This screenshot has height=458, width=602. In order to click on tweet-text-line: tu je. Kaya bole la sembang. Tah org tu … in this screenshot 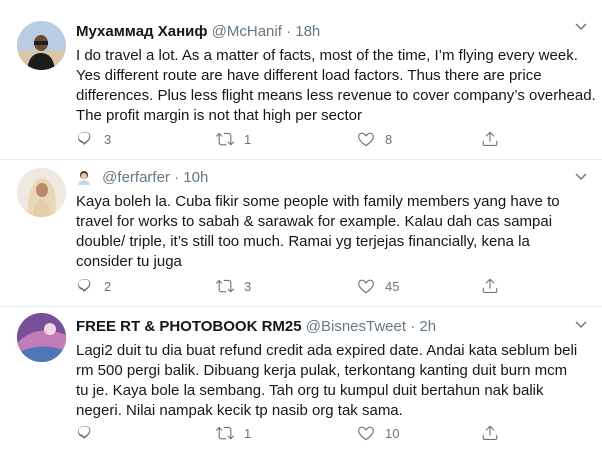, I will do `click(310, 390)`.